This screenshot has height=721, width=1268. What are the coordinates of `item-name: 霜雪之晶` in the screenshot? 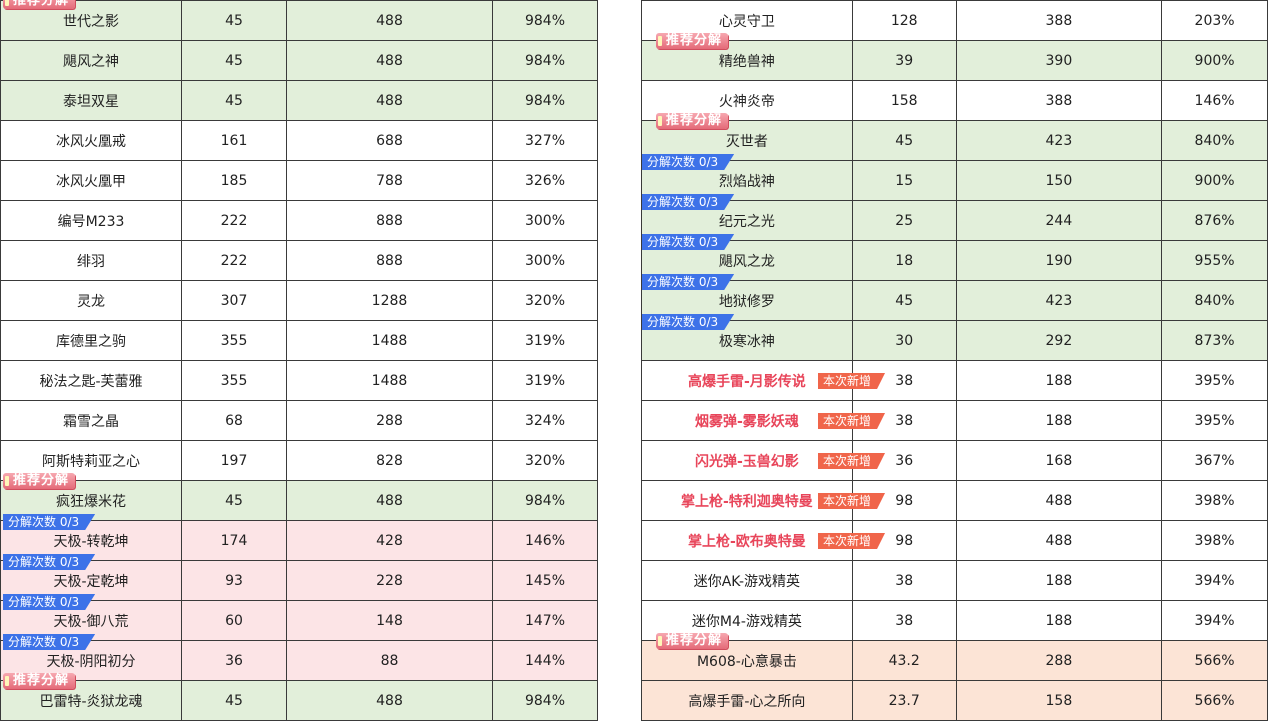 It's located at (91, 421).